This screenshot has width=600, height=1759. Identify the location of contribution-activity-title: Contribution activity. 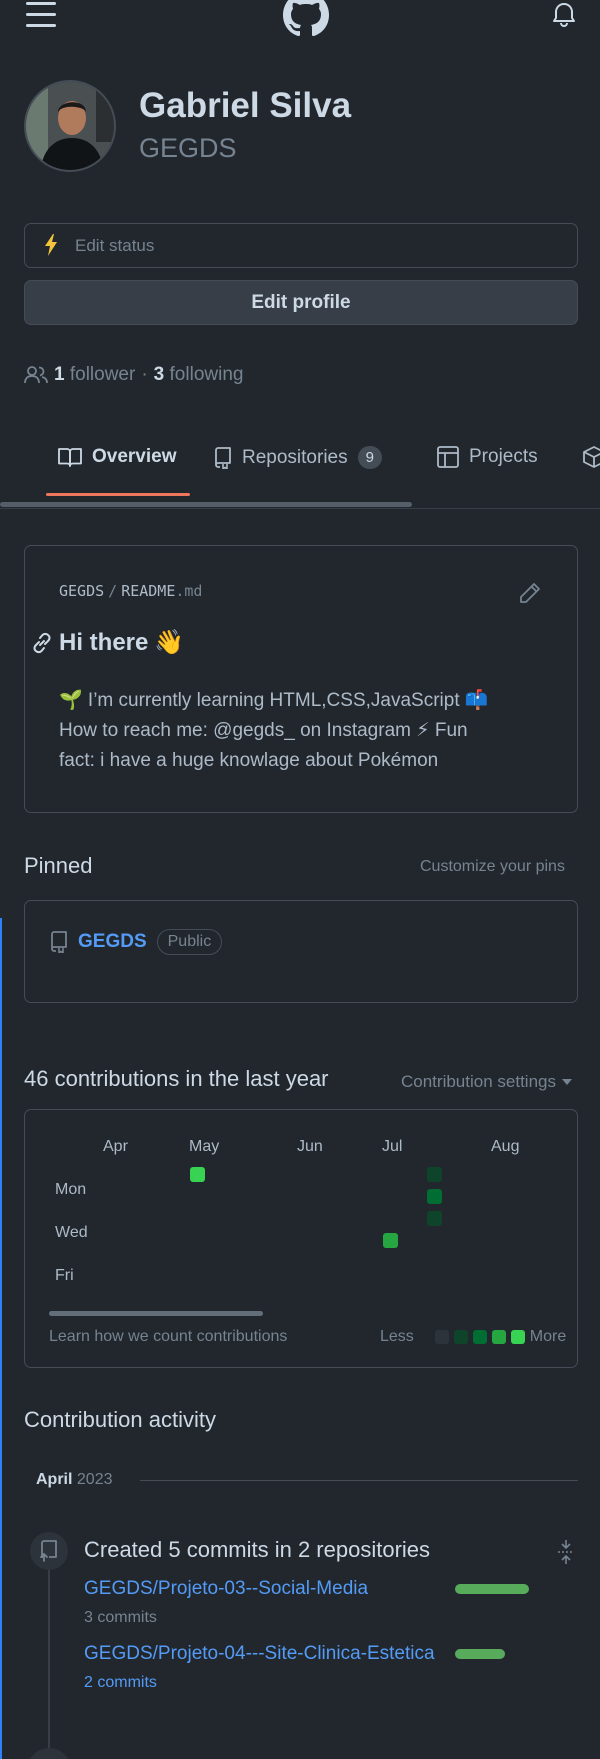
(120, 1419).